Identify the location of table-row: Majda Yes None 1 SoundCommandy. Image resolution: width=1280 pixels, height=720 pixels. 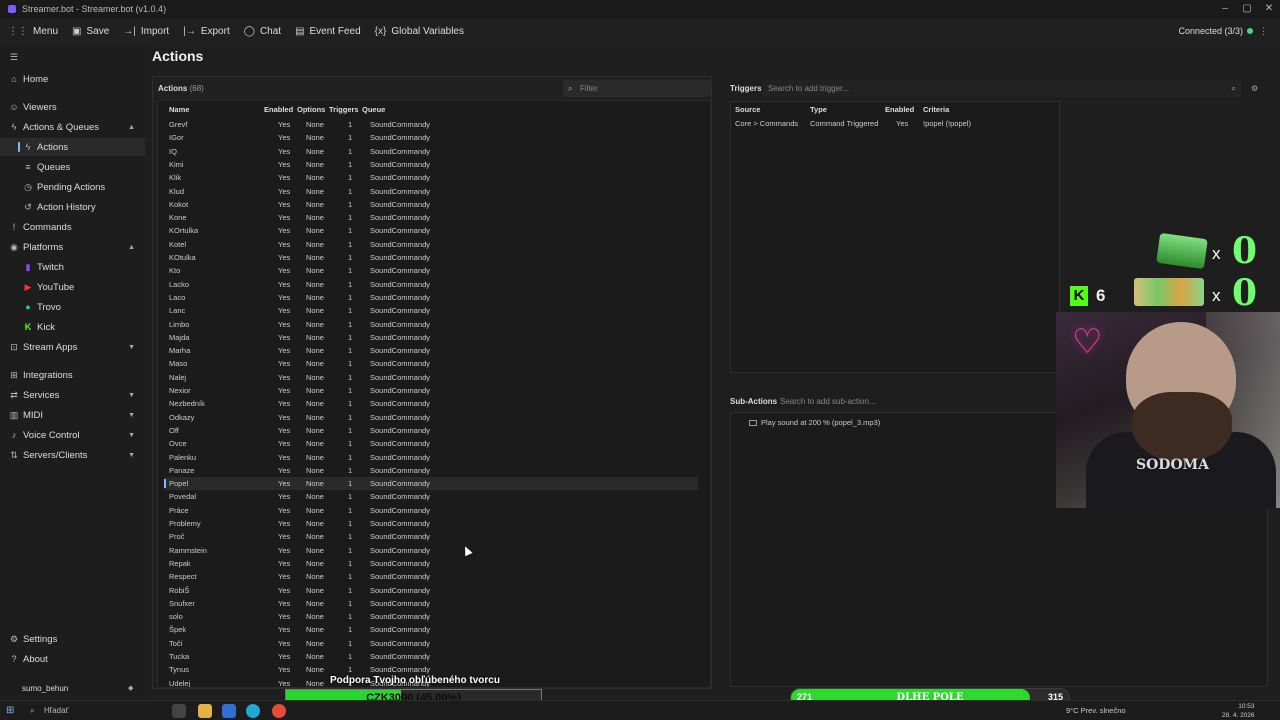
(431, 337).